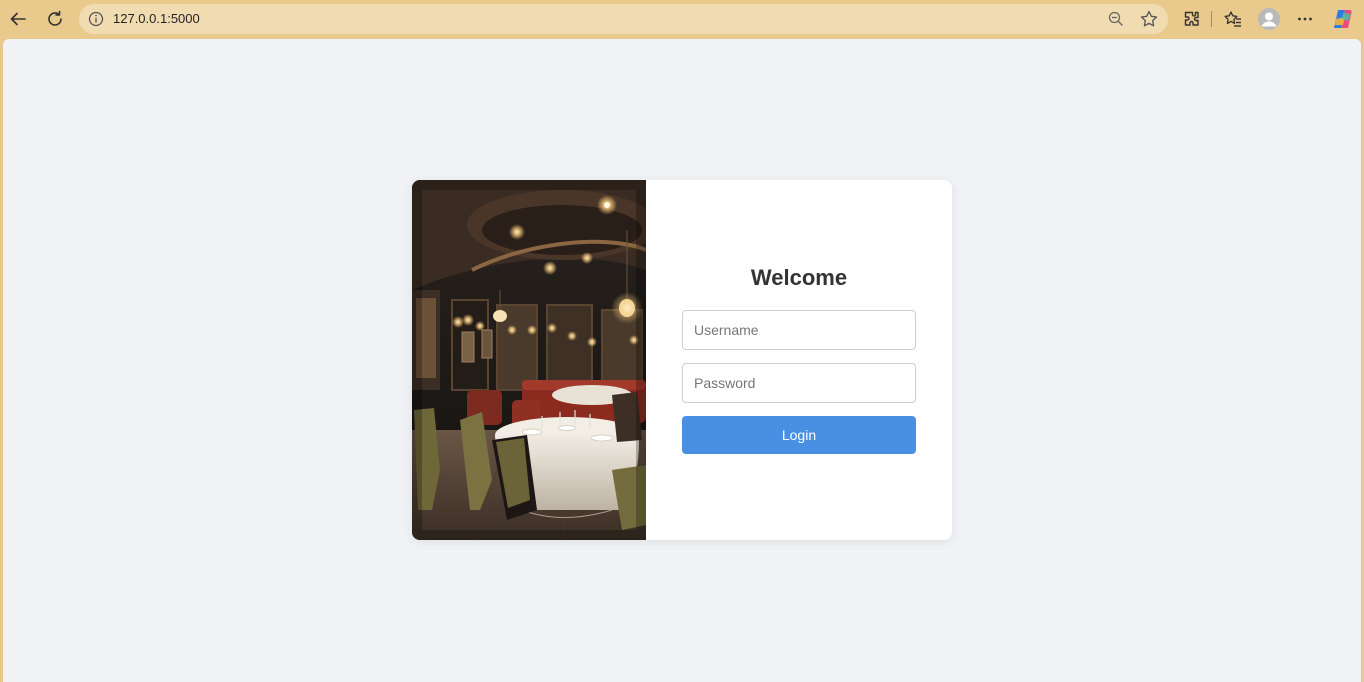  What do you see at coordinates (96, 19) in the screenshot?
I see `info-icon` at bounding box center [96, 19].